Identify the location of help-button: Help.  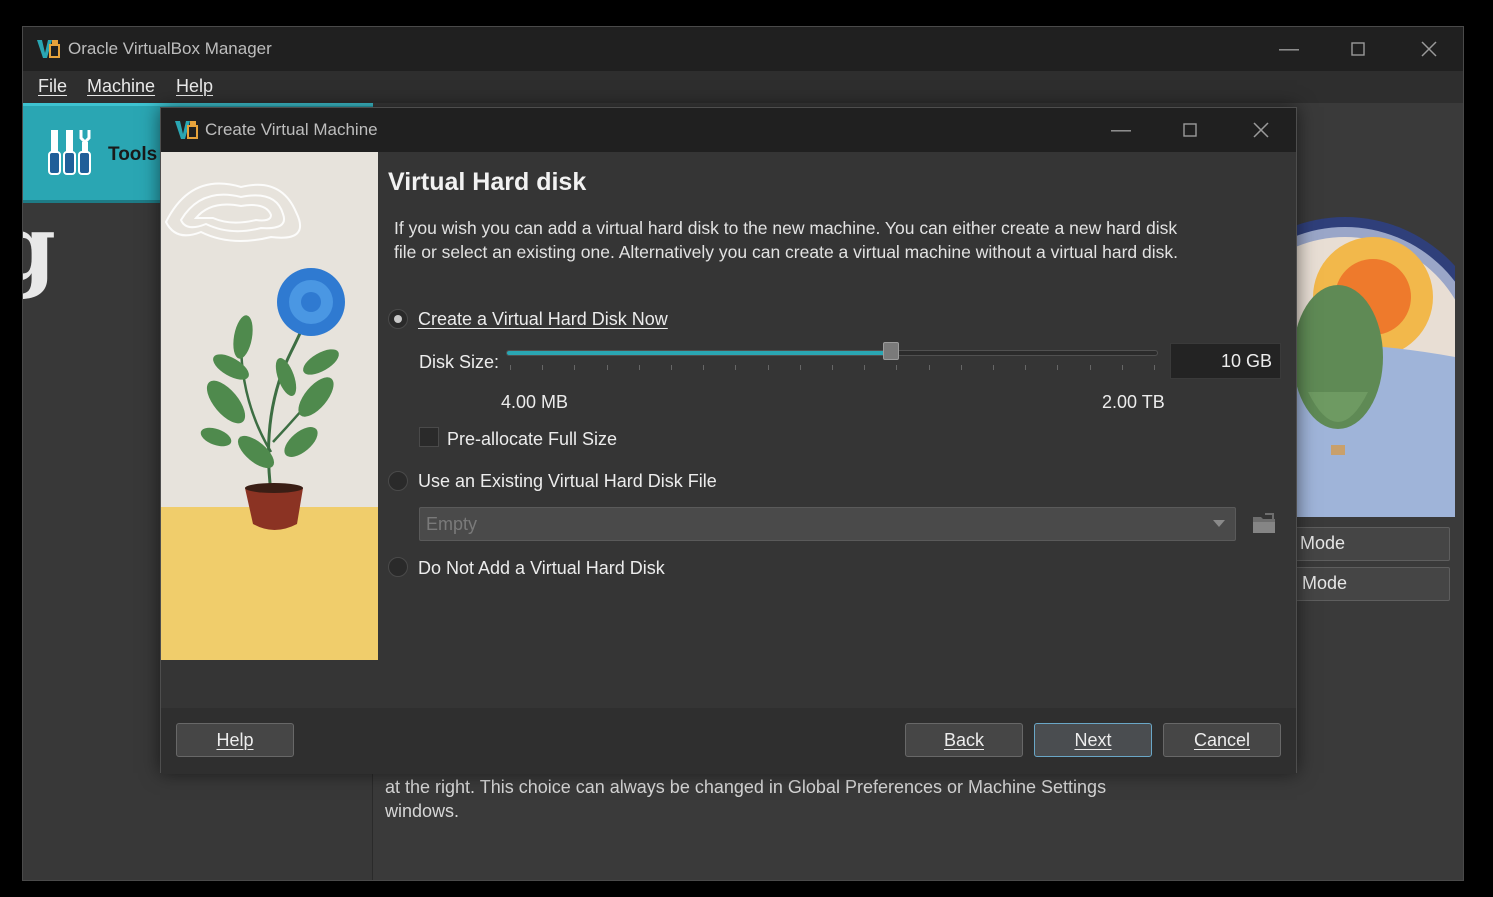
(235, 740).